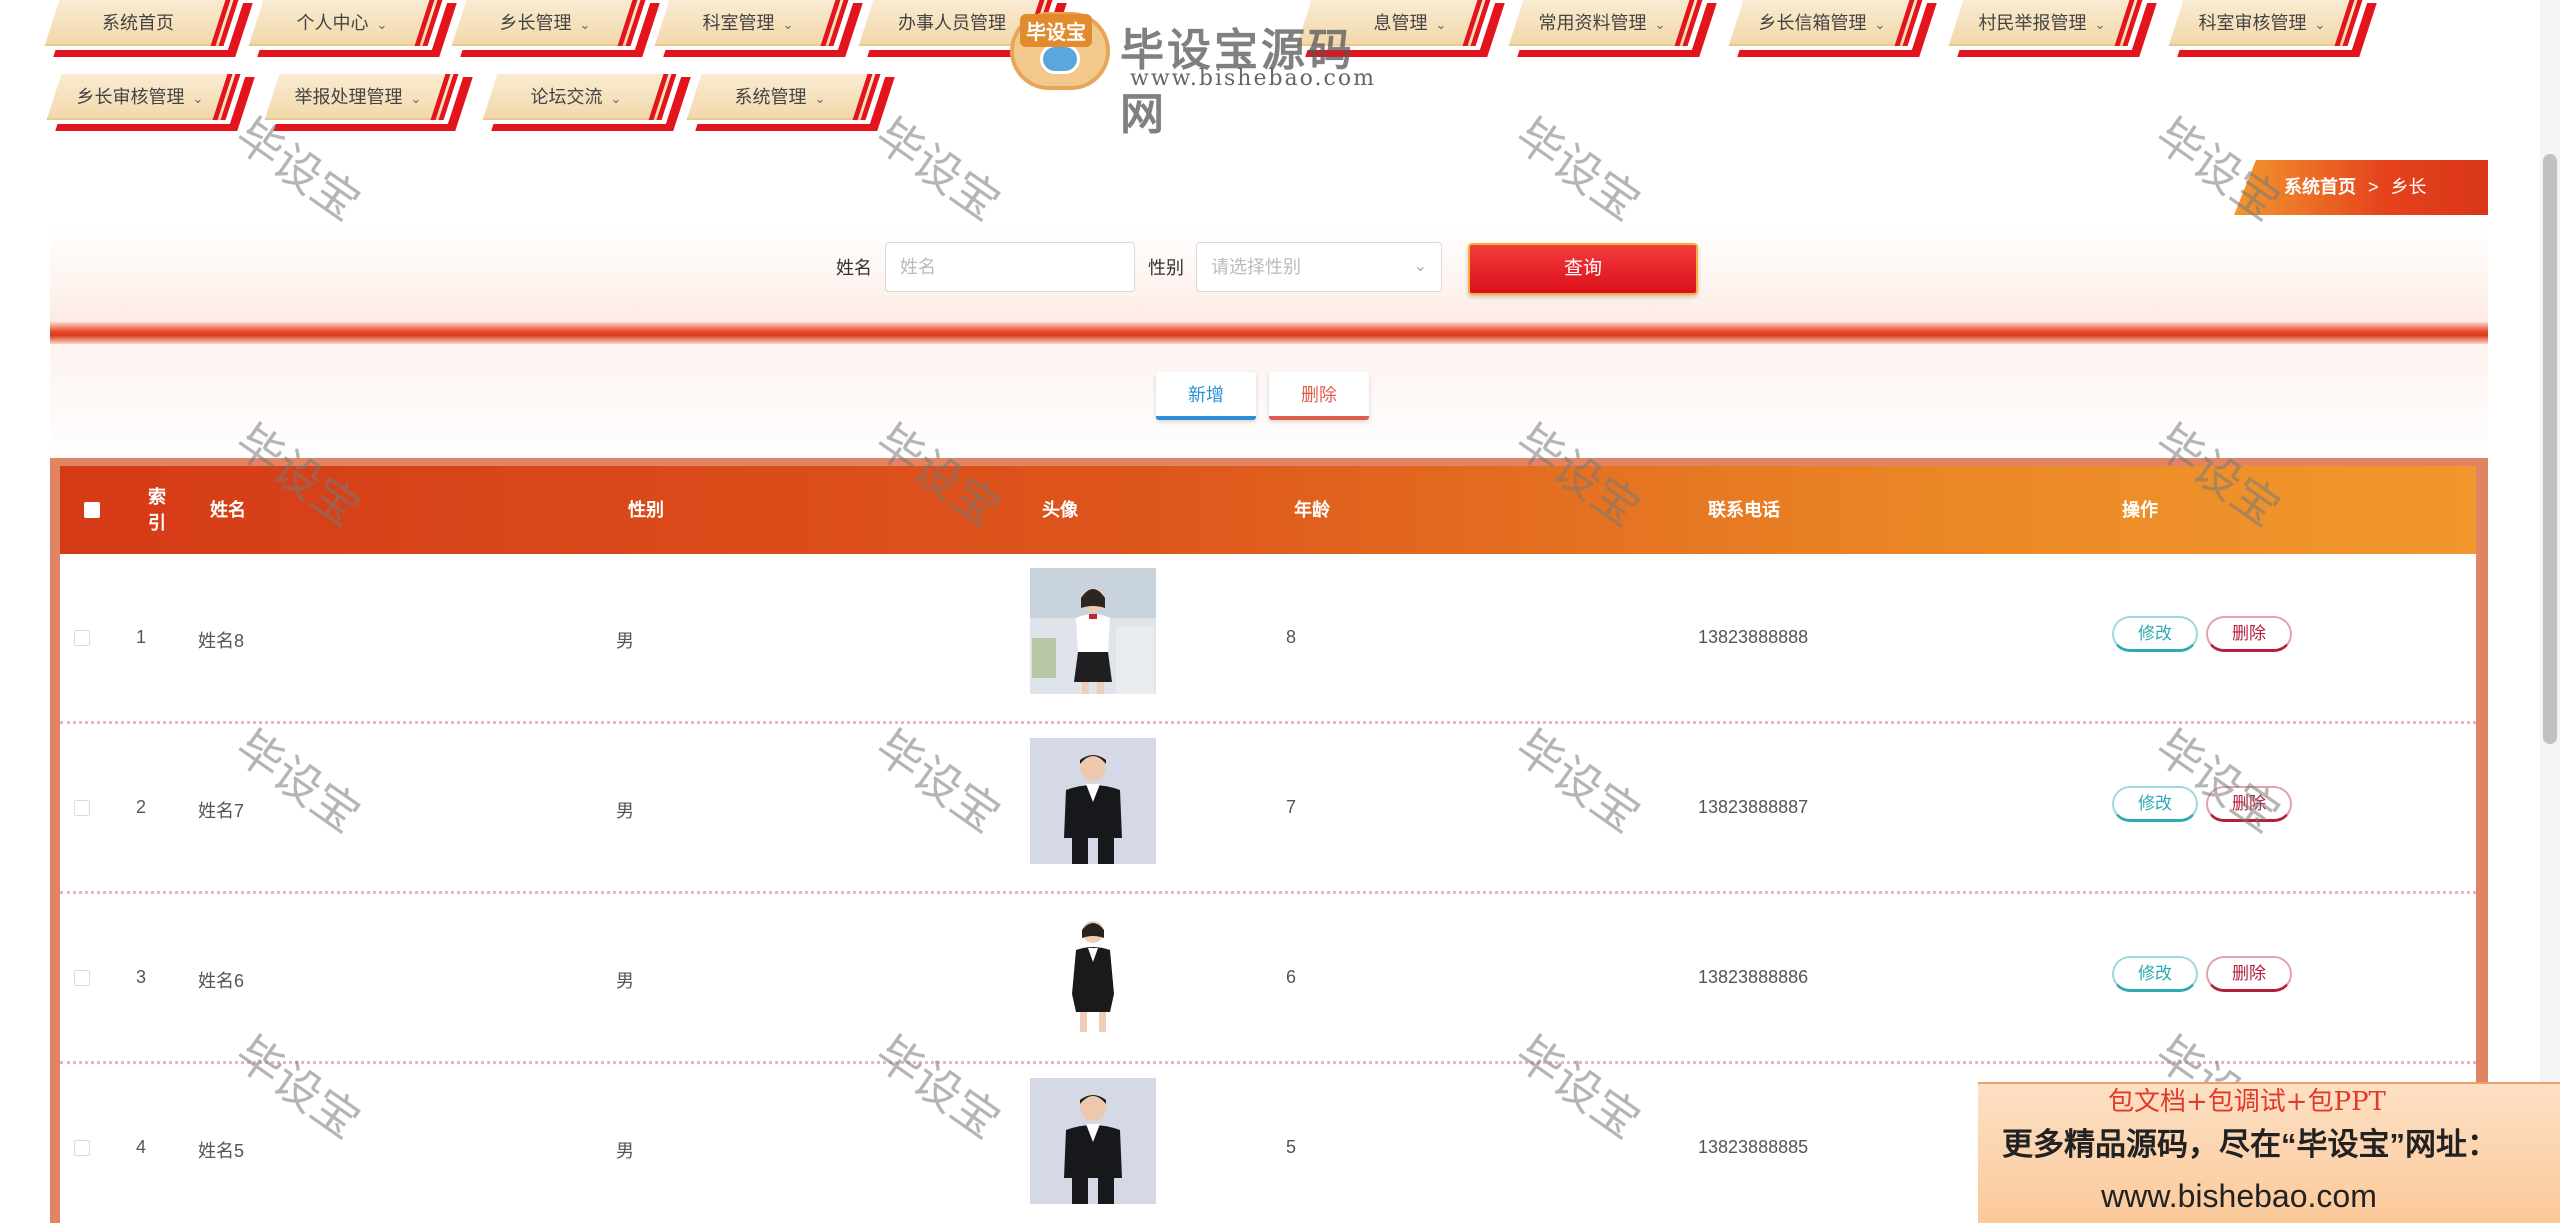  Describe the element at coordinates (1256, 267) in the screenshot. I see `gender-placeholder: 请选择性别` at that location.